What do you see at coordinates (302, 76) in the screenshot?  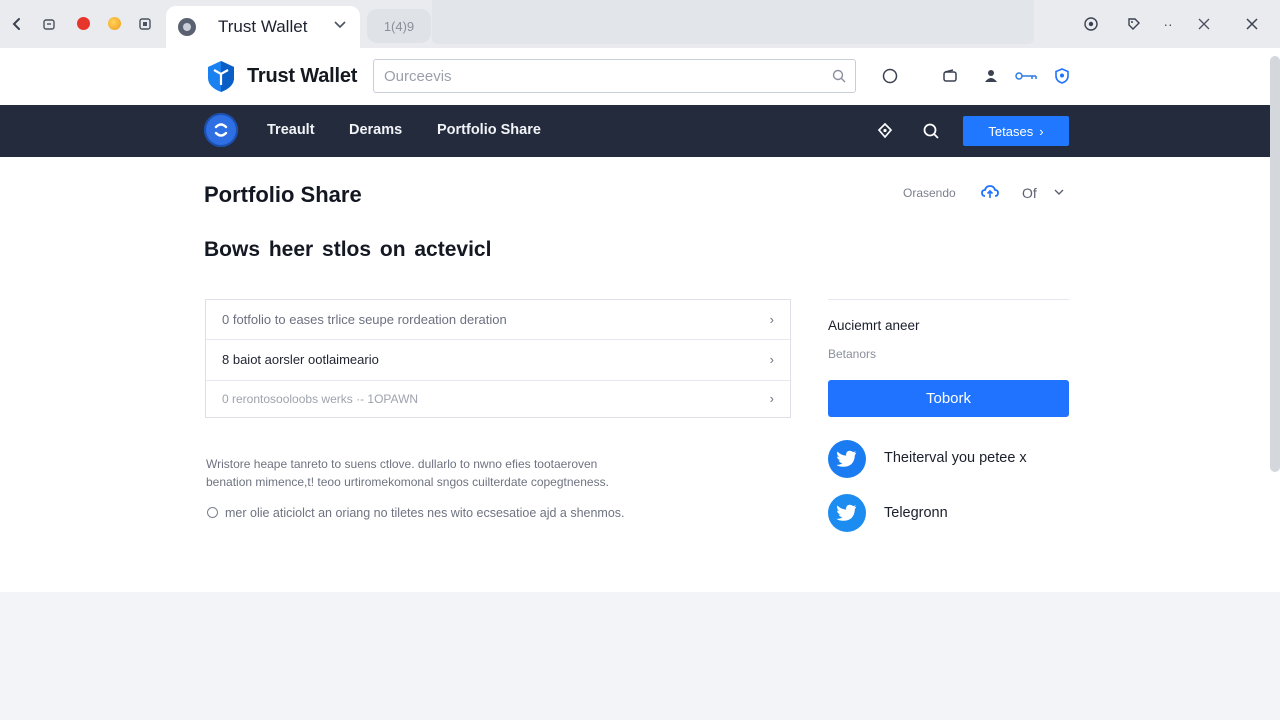 I see `brand-name: Trust Wallet` at bounding box center [302, 76].